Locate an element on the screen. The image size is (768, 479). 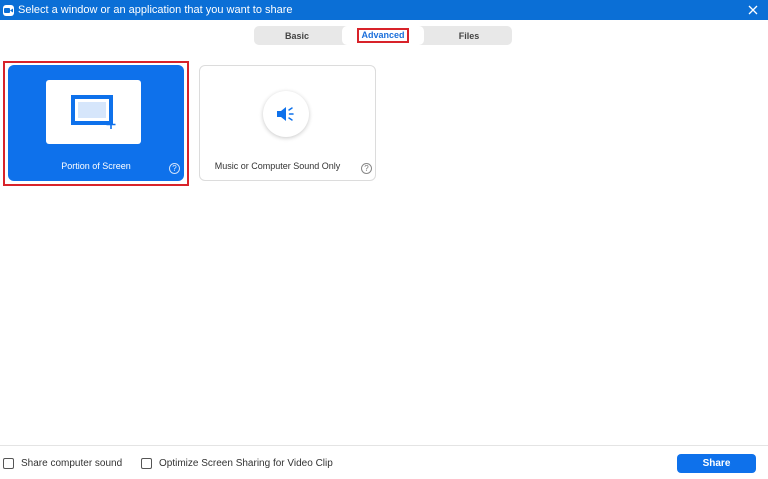
tab-advanced-label: Advanced is located at coordinates (383, 35).